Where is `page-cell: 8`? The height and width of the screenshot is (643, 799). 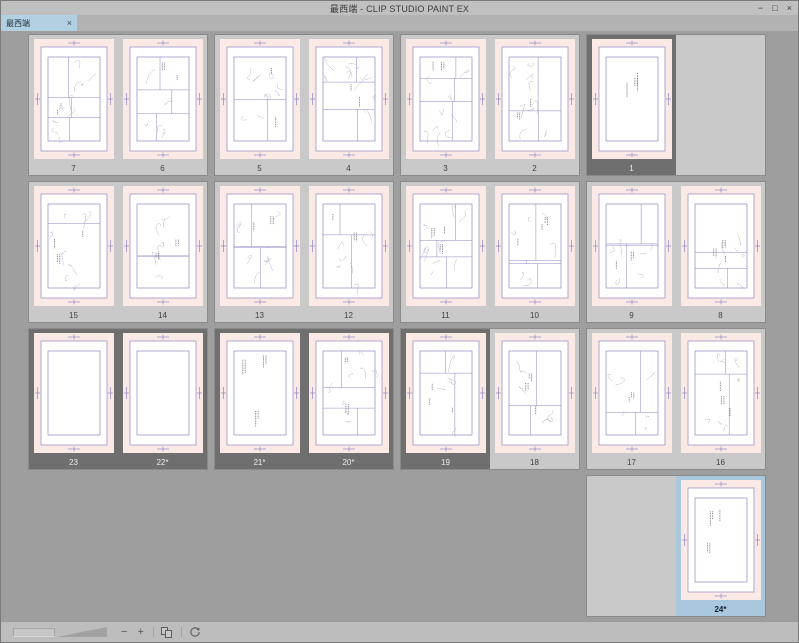 page-cell: 8 is located at coordinates (720, 252).